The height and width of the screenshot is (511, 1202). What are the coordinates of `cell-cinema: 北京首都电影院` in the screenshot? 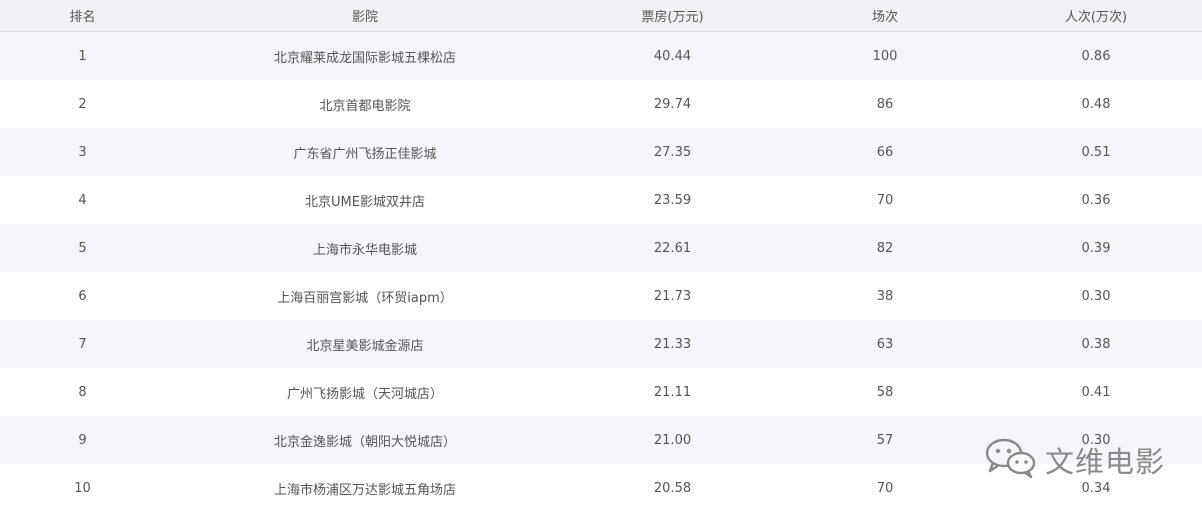 It's located at (365, 104).